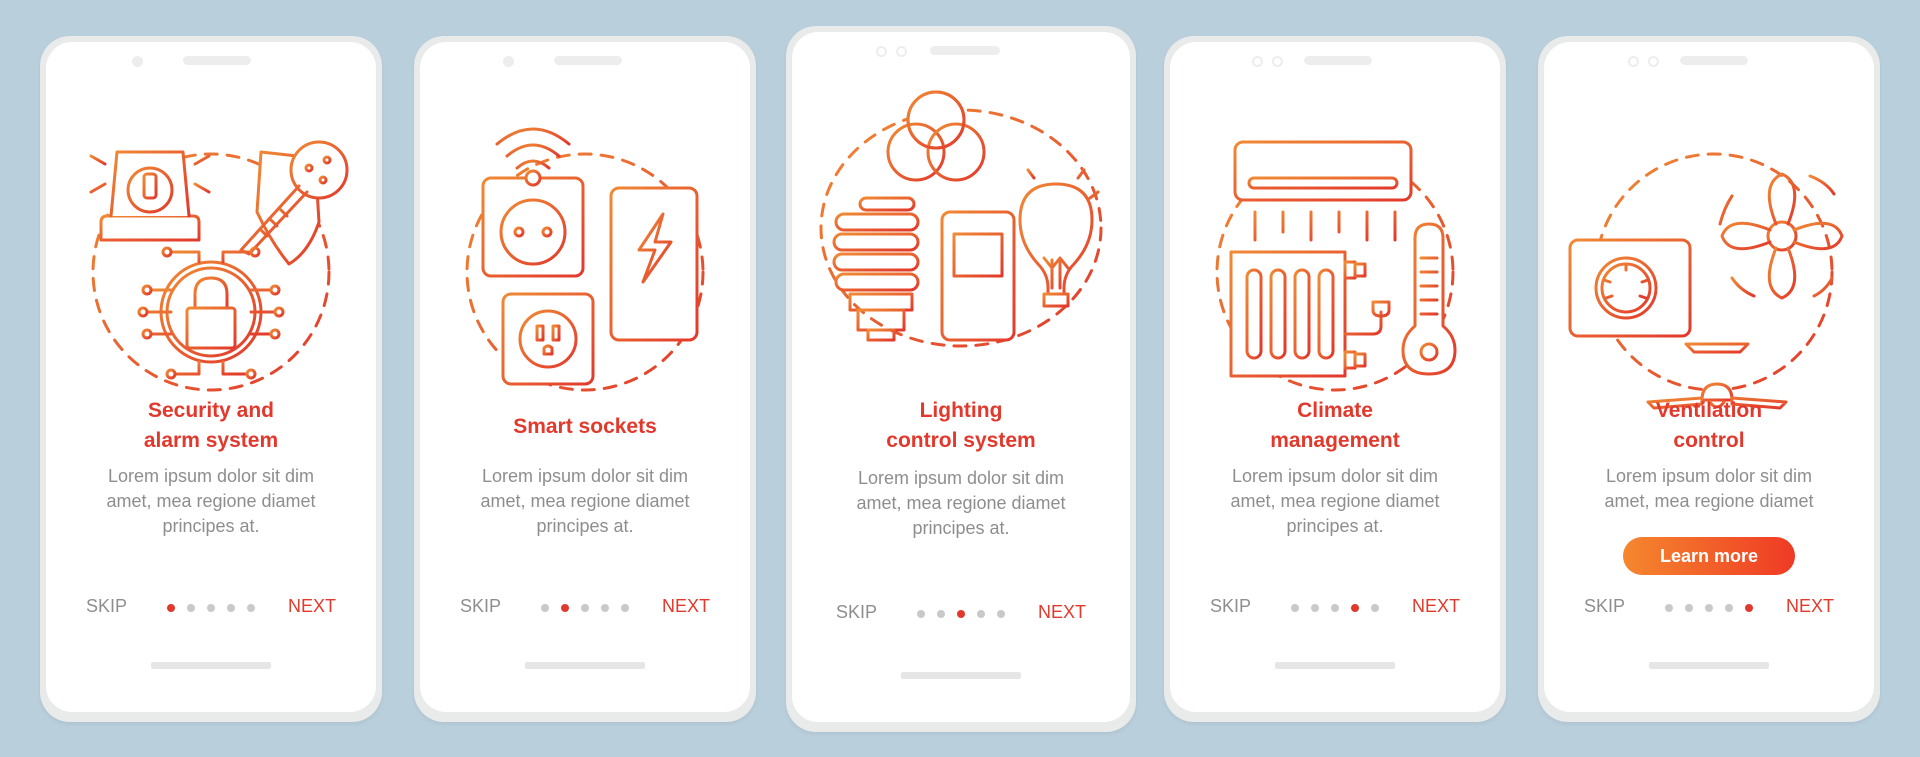 This screenshot has height=757, width=1920. Describe the element at coordinates (1335, 410) in the screenshot. I see `title-line: Climate` at that location.